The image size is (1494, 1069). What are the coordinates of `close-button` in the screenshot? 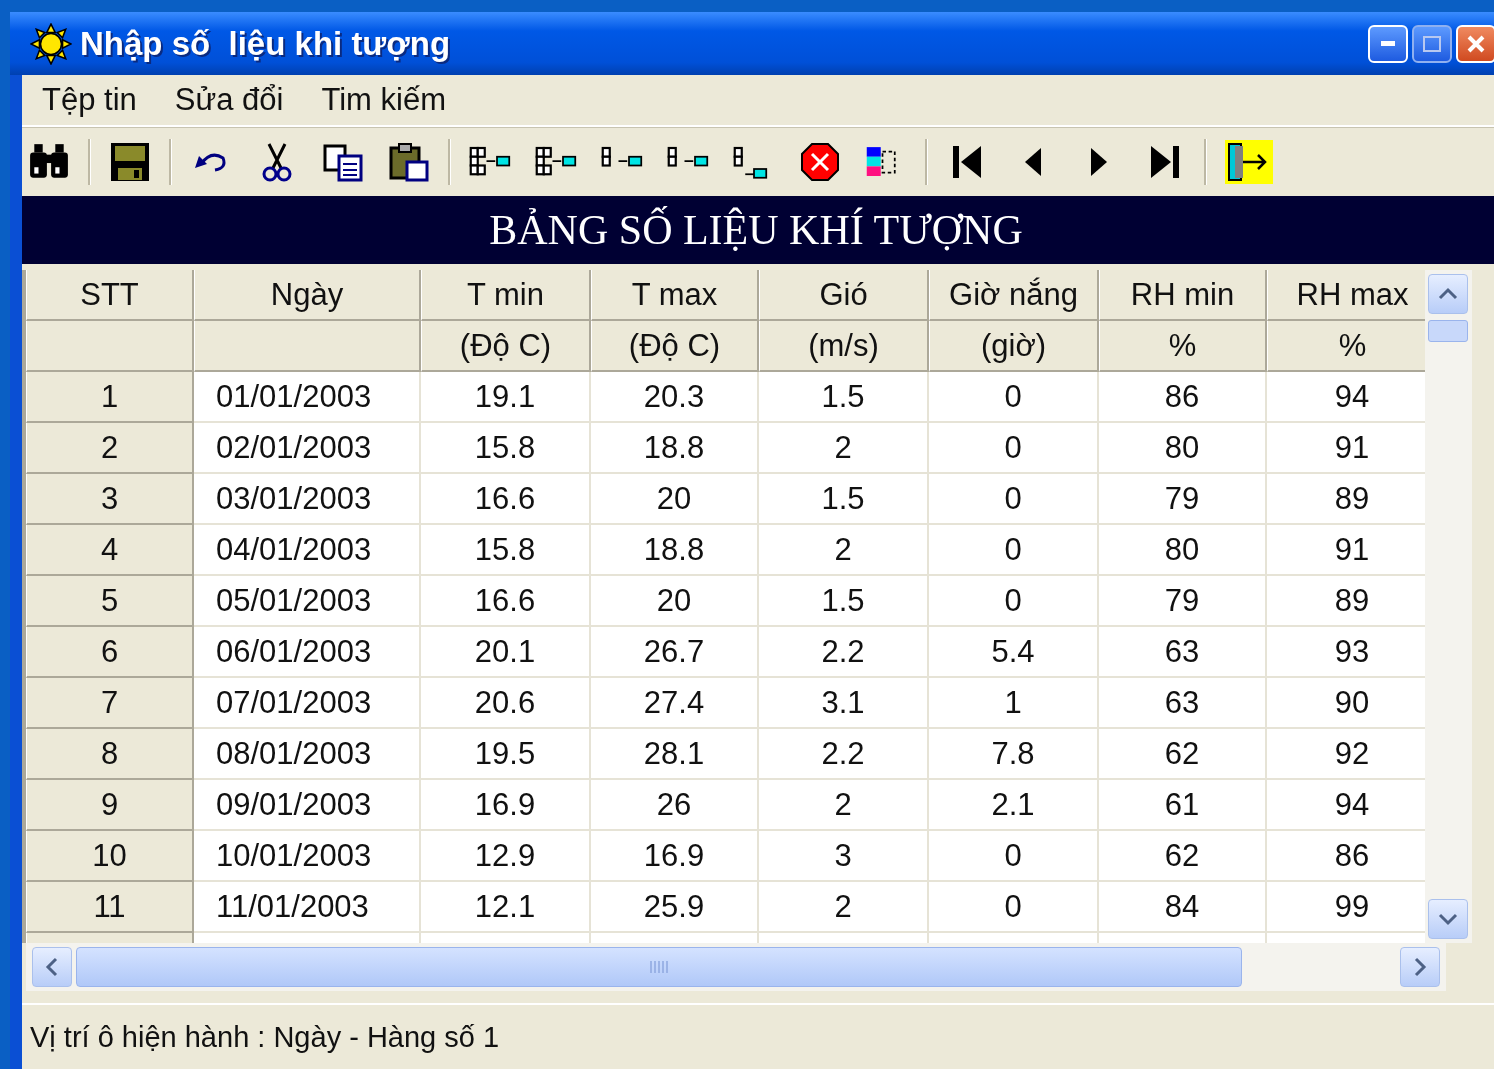 It's located at (1475, 43).